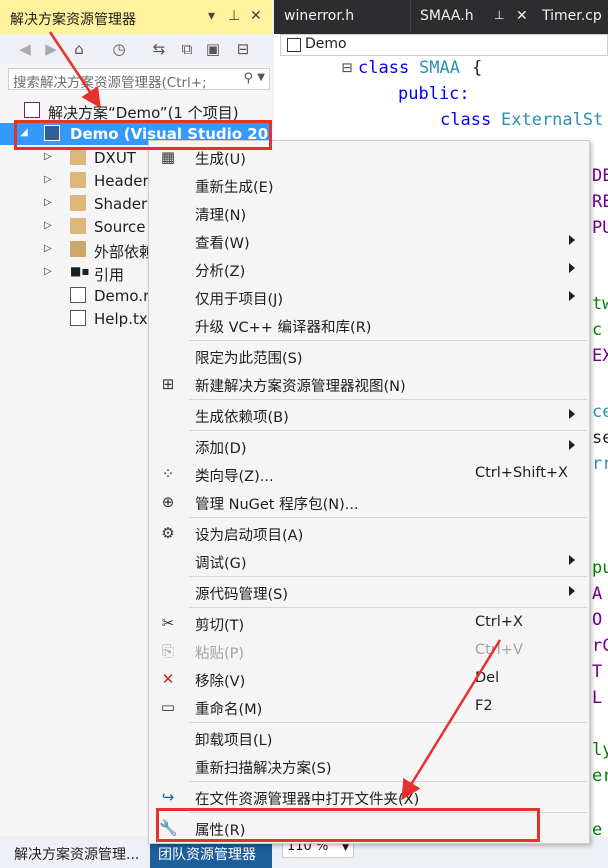 This screenshot has height=868, width=608. I want to click on code-fragment: se, so click(600, 438).